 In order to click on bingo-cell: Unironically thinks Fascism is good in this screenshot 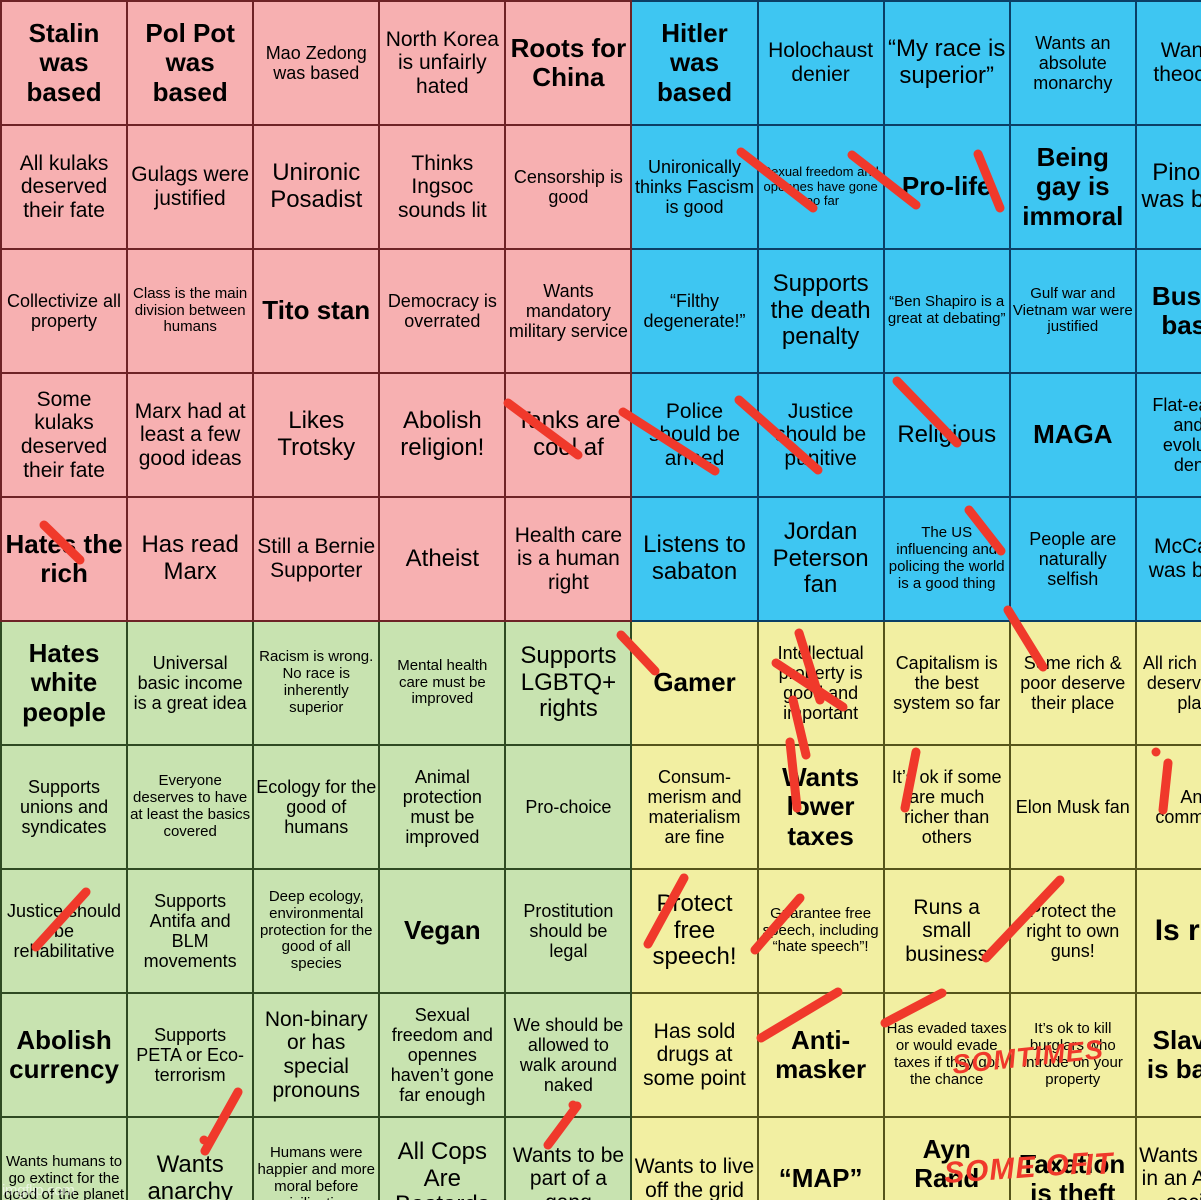, I will do `click(694, 187)`.